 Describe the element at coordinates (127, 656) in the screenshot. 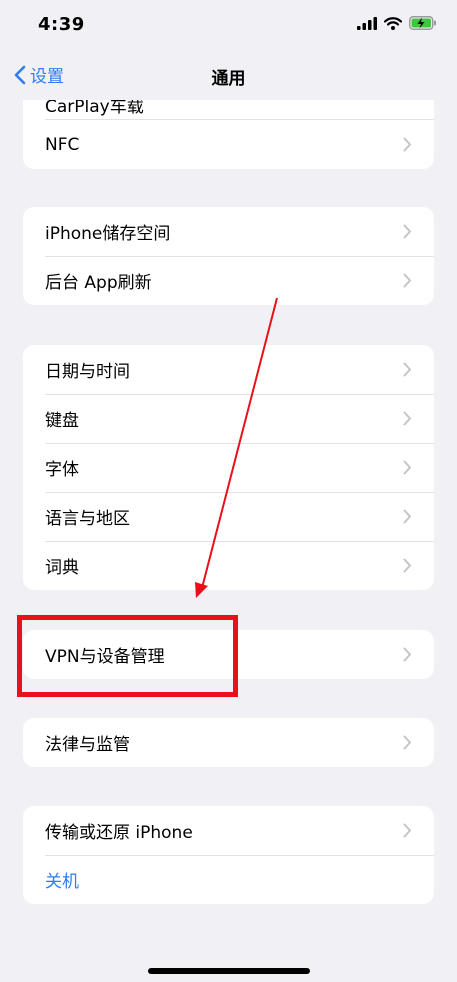

I see `annotation-highlight-box` at that location.